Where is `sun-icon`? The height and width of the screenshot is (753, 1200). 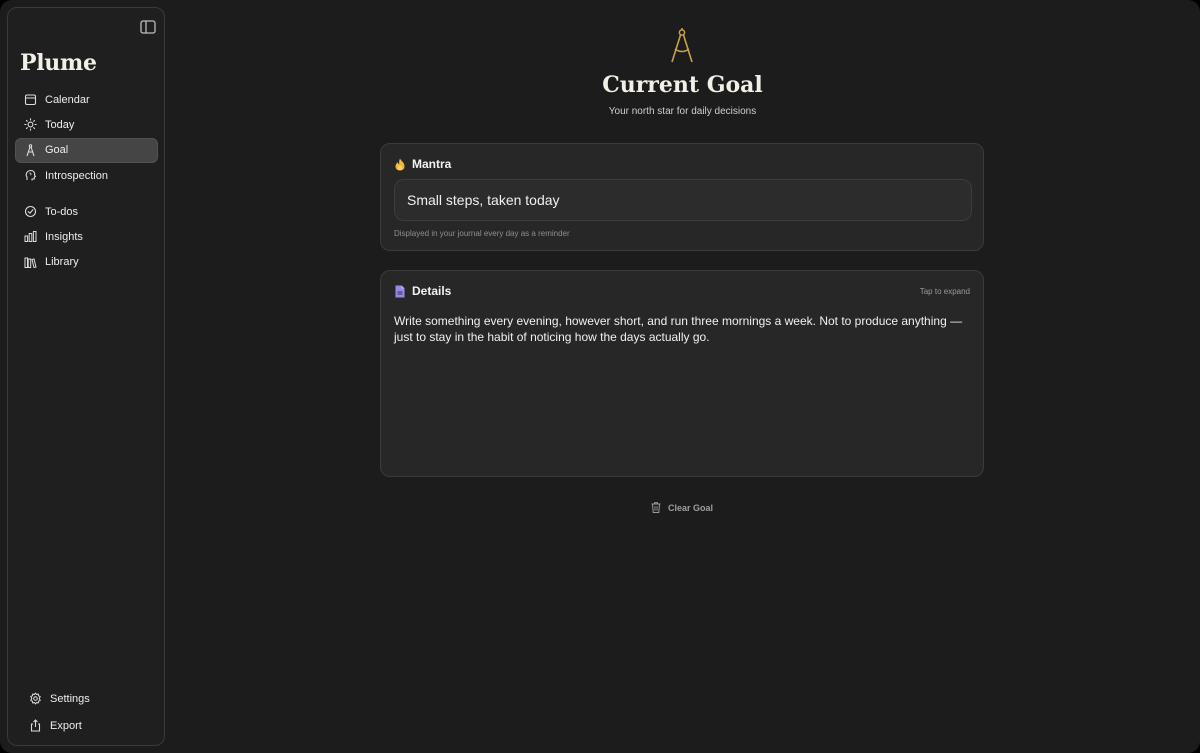
sun-icon is located at coordinates (30, 125).